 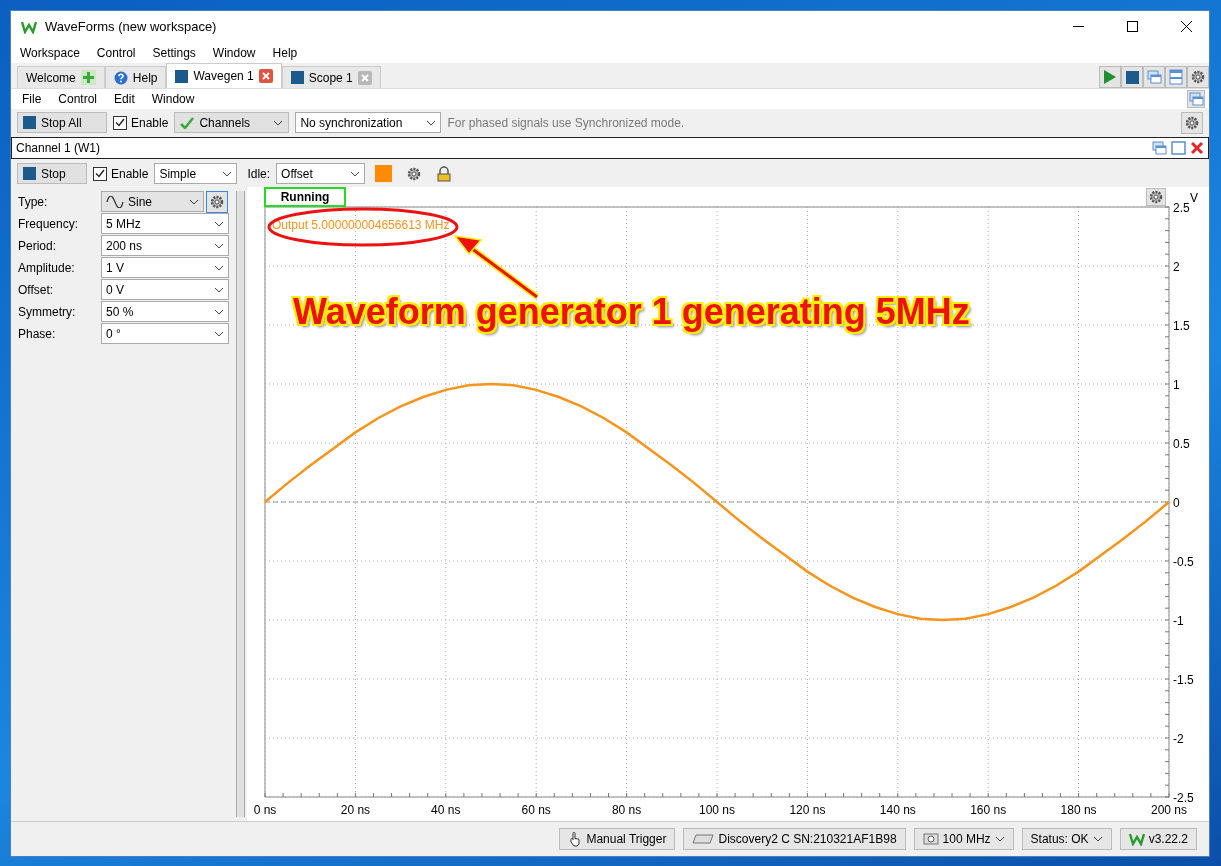 What do you see at coordinates (988, 810) in the screenshot?
I see `x-tick-label: 160 ns` at bounding box center [988, 810].